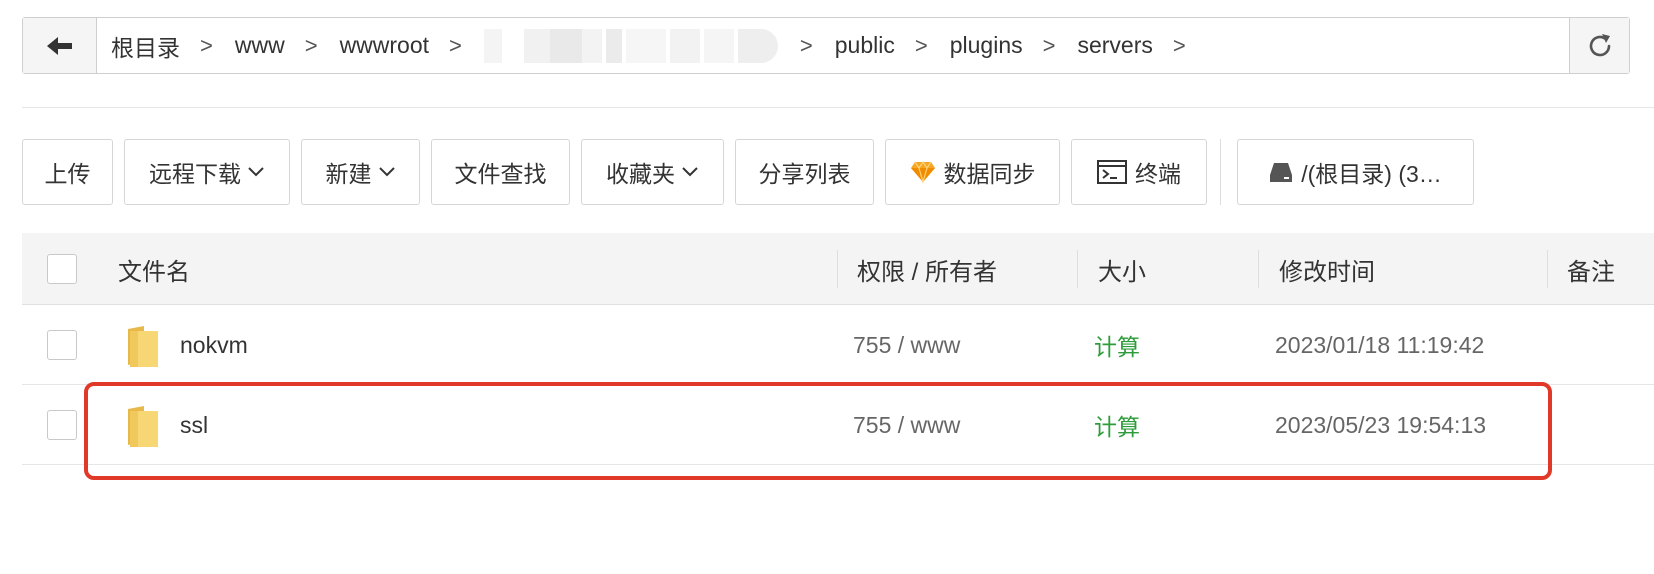 Image resolution: width=1654 pixels, height=574 pixels. I want to click on terminal-icon, so click(1112, 172).